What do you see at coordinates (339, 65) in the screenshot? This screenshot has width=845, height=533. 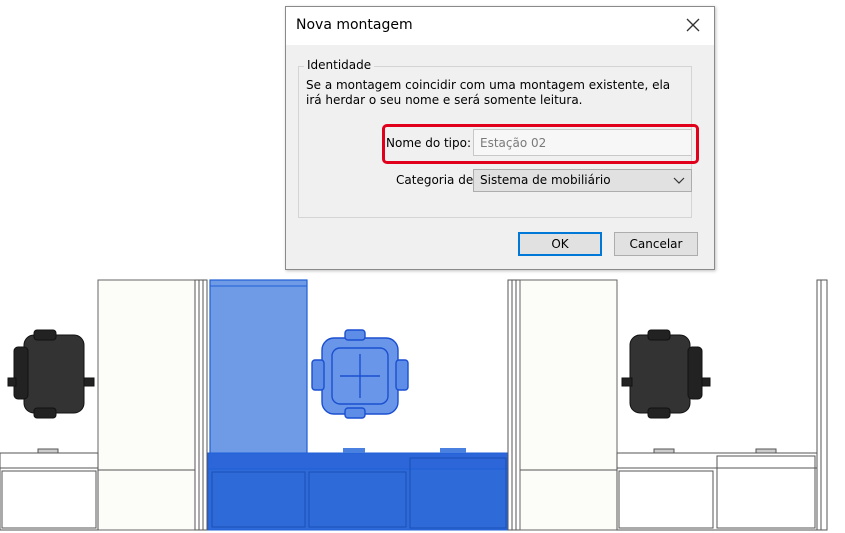 I see `identity-group-label: Identidade` at bounding box center [339, 65].